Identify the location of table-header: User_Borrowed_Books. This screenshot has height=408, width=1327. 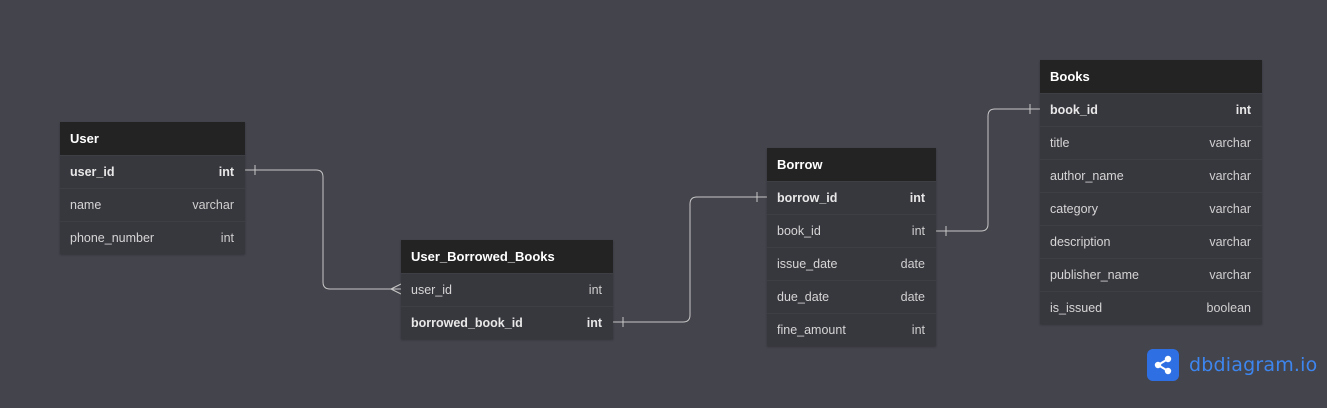
(507, 256).